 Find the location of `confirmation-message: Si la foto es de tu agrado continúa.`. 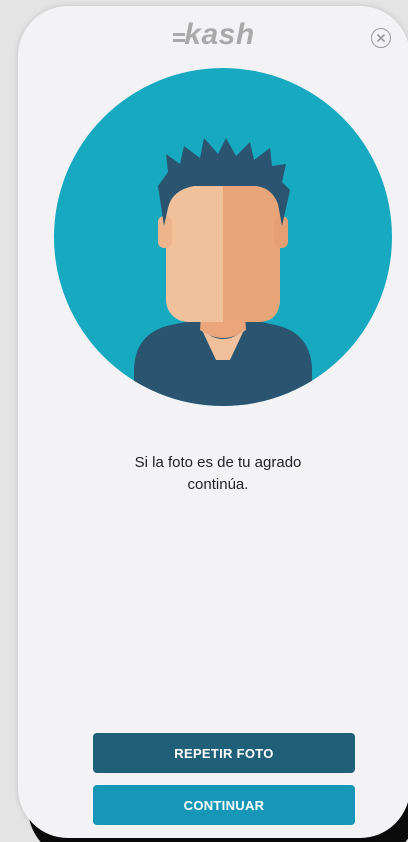

confirmation-message: Si la foto es de tu agrado continúa. is located at coordinates (218, 474).